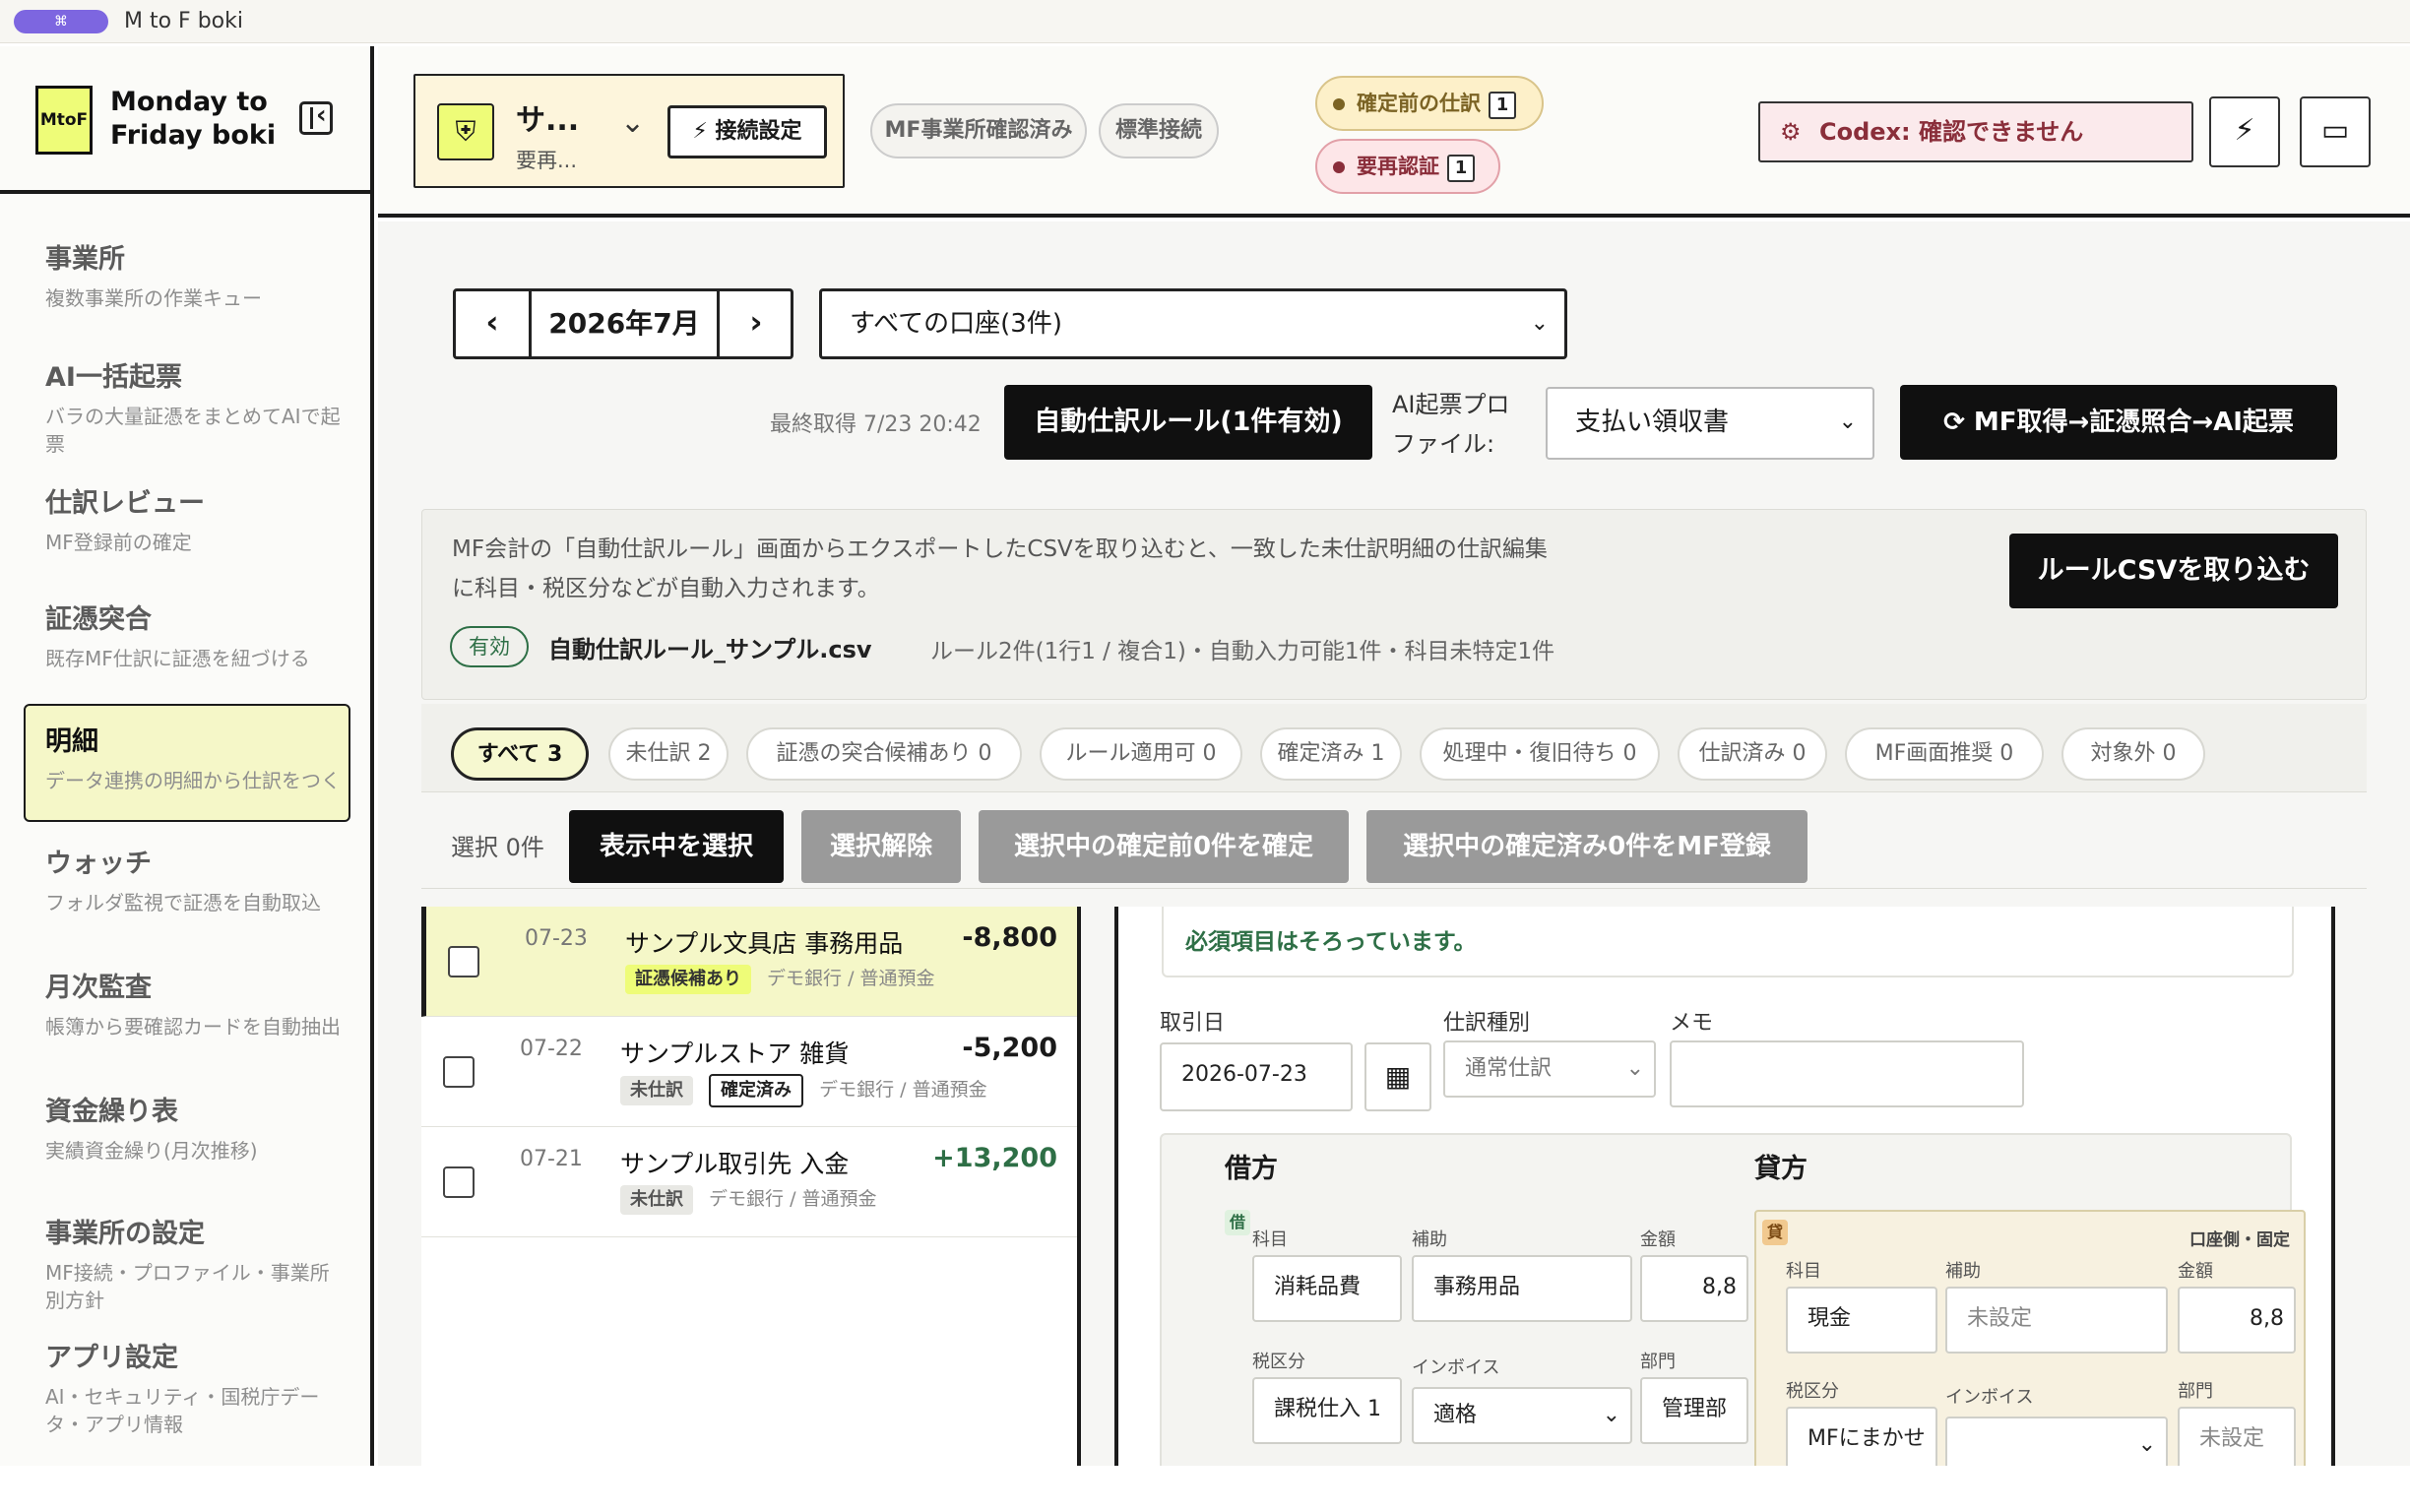  Describe the element at coordinates (1694, 1288) in the screenshot. I see `debit-amount-field: 8,8` at that location.